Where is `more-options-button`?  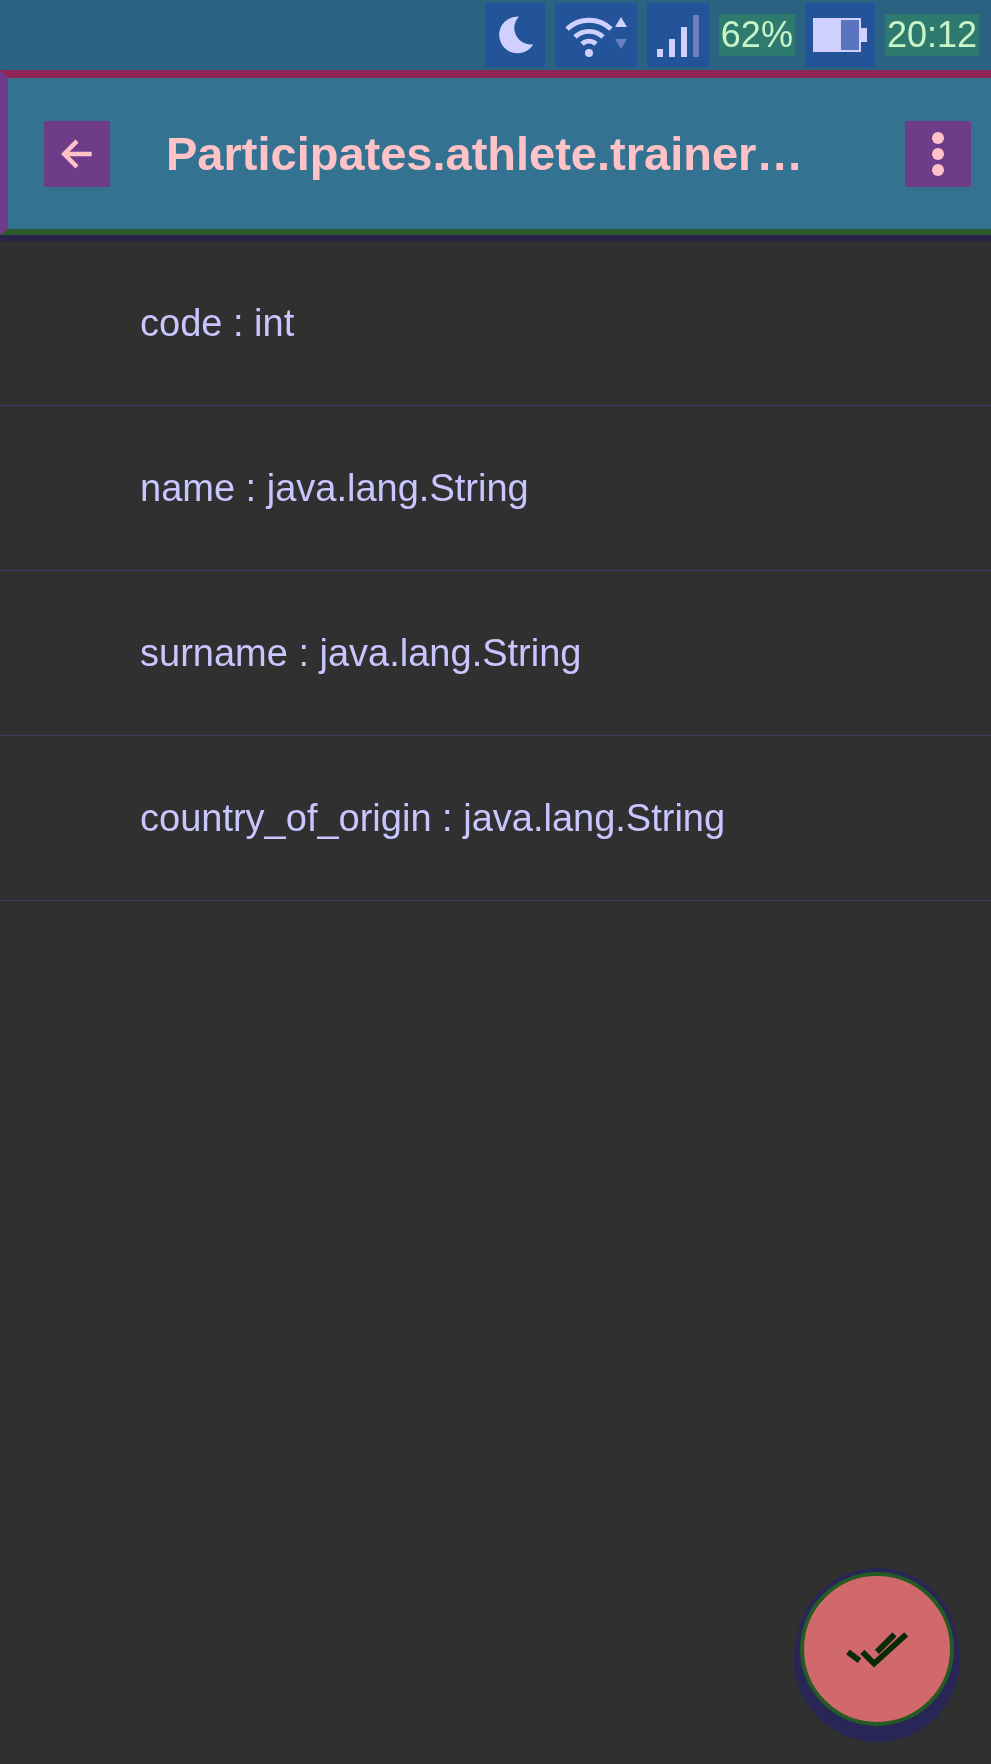 more-options-button is located at coordinates (938, 153).